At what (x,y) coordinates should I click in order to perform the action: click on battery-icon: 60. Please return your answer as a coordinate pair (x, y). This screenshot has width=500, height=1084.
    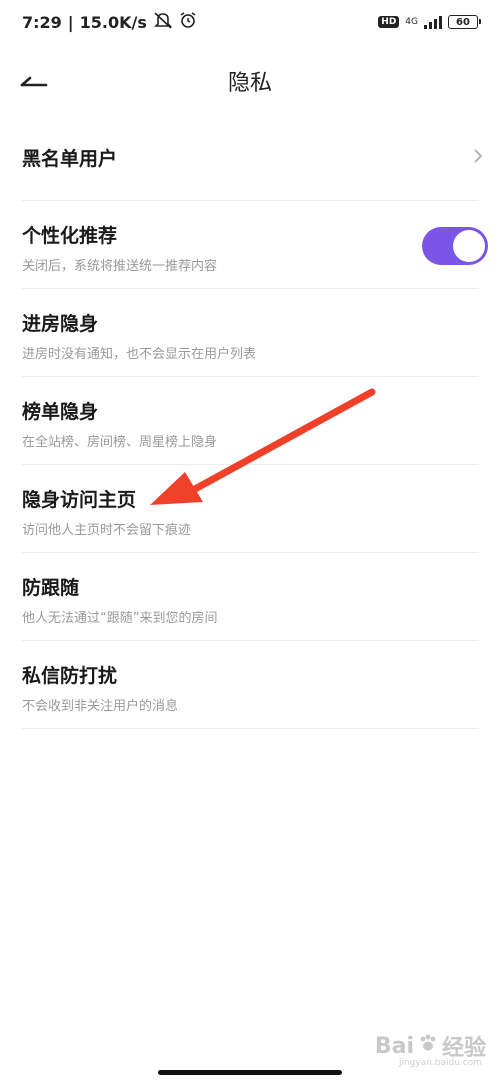
    Looking at the image, I should click on (464, 22).